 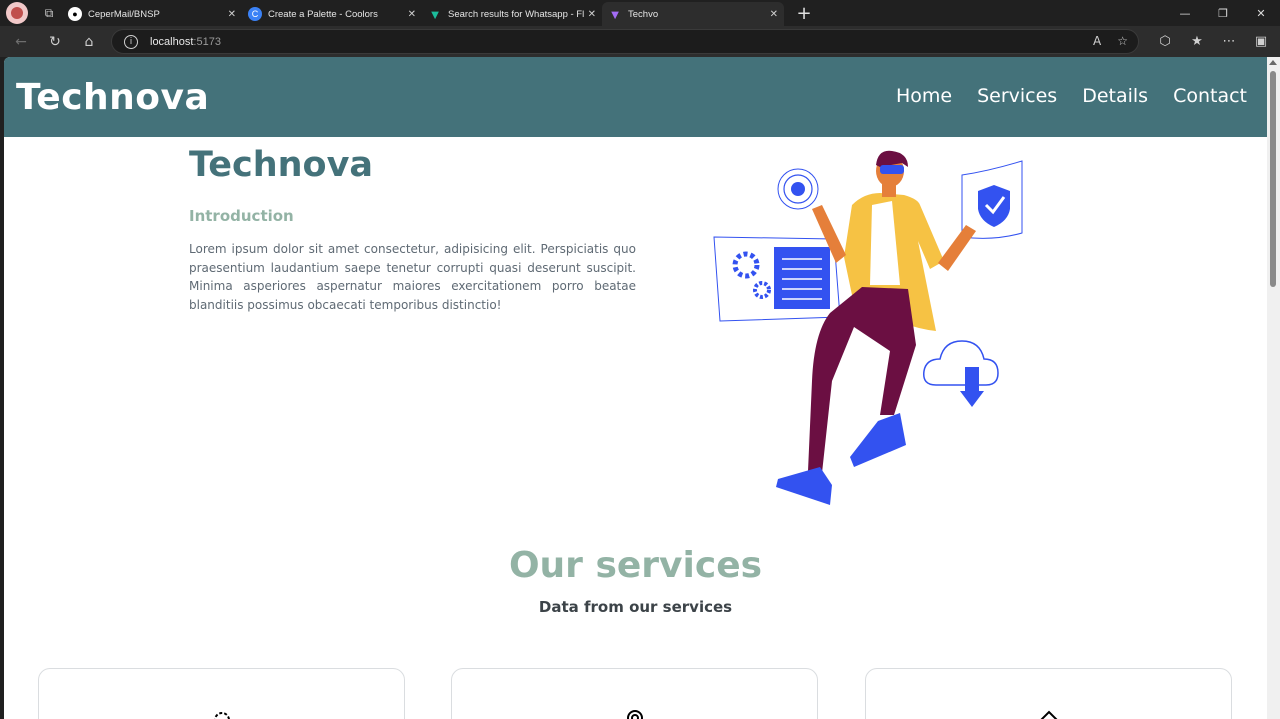 What do you see at coordinates (635, 607) in the screenshot?
I see `services-subtitle: Data from our services` at bounding box center [635, 607].